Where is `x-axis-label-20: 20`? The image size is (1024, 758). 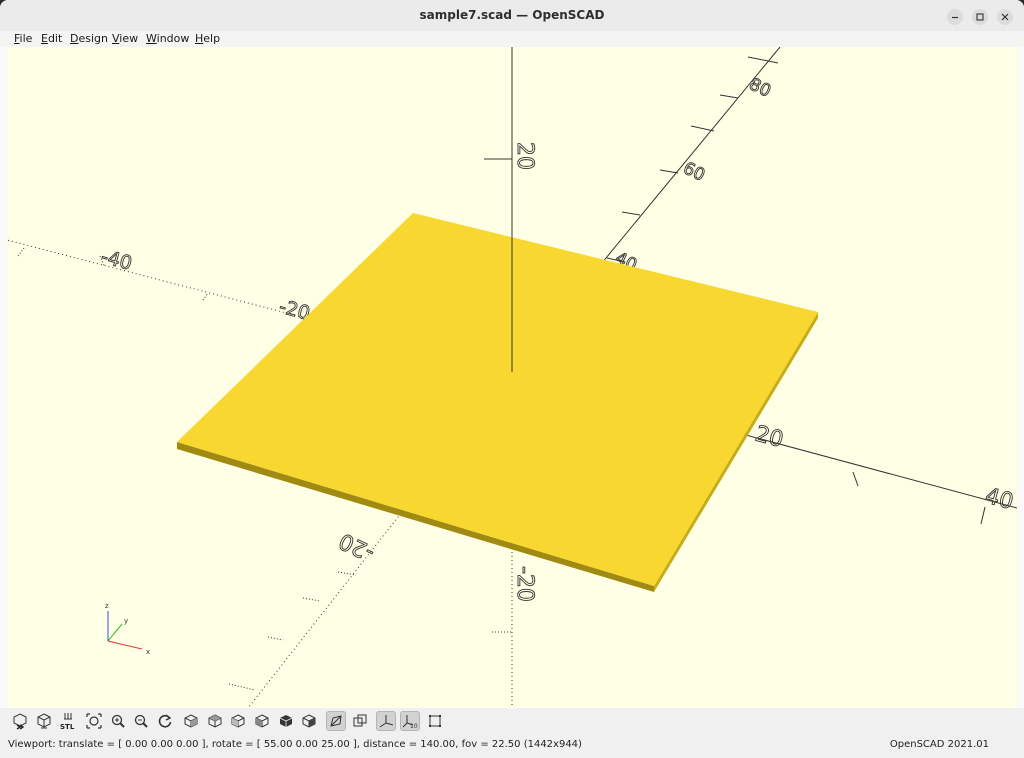 x-axis-label-20: 20 is located at coordinates (769, 437).